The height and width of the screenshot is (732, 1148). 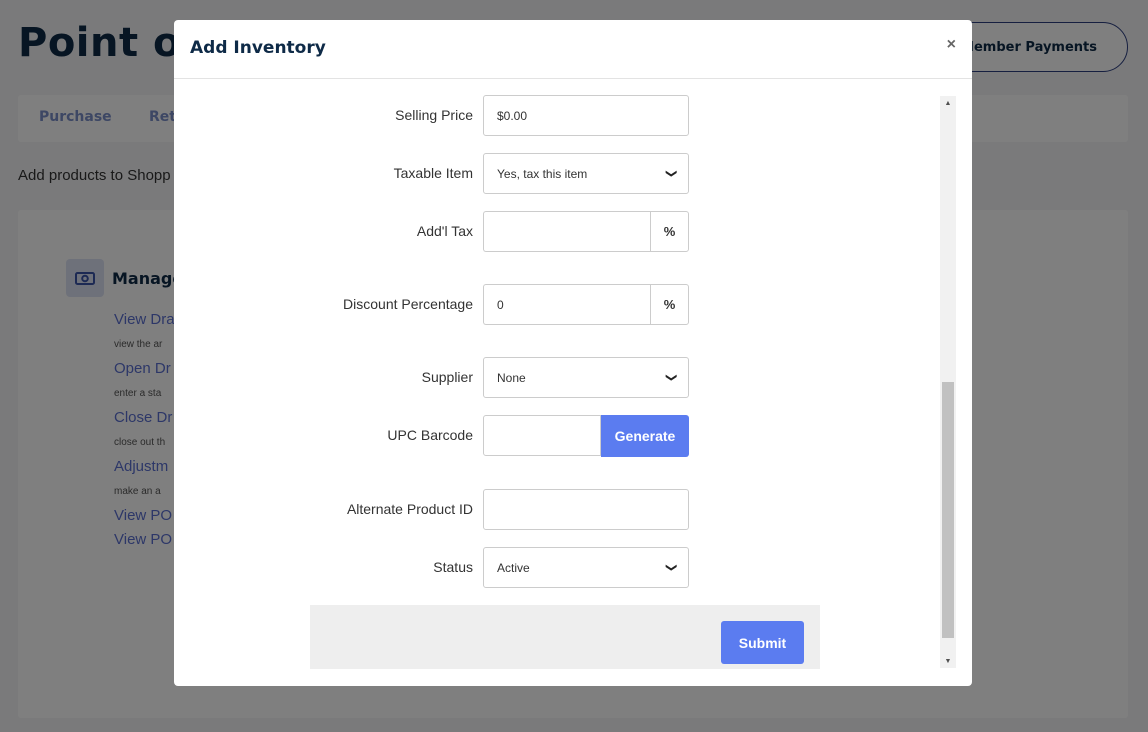 What do you see at coordinates (408, 304) in the screenshot?
I see `discount-percentage-label: Discount Percentage` at bounding box center [408, 304].